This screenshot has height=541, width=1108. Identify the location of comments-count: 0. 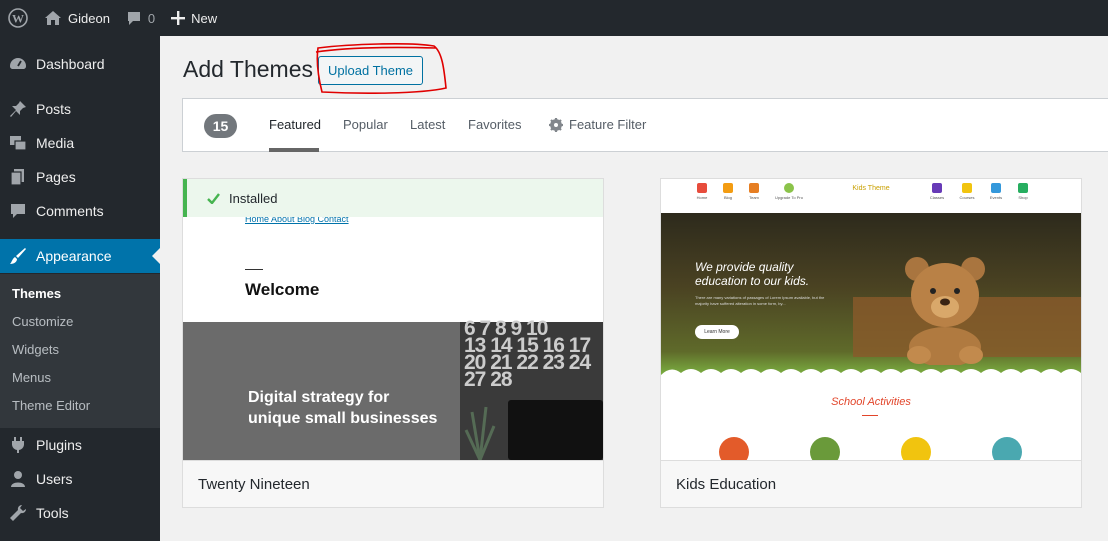
(151, 18).